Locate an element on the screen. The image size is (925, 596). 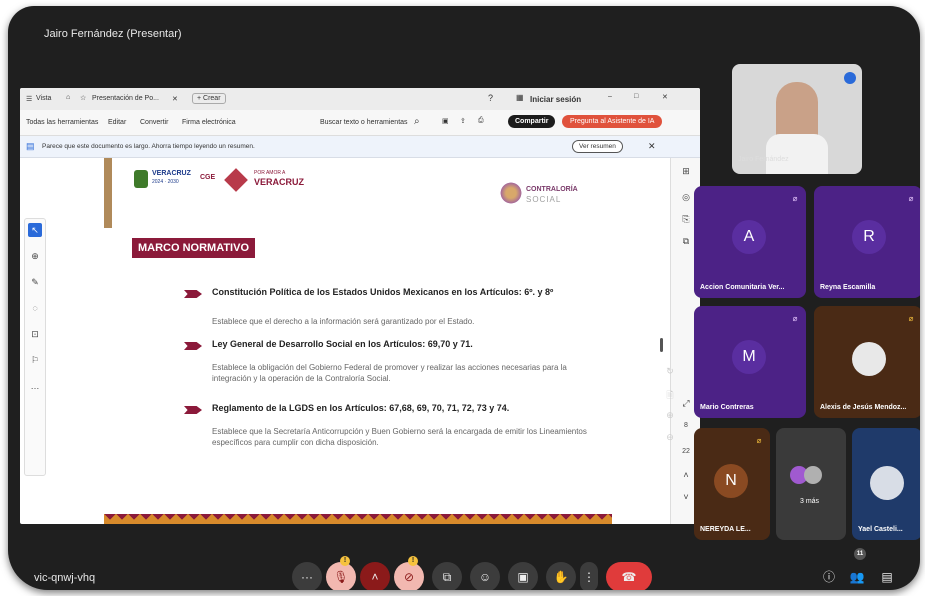
notice-close-icon: ✕ is located at coordinates (652, 146).